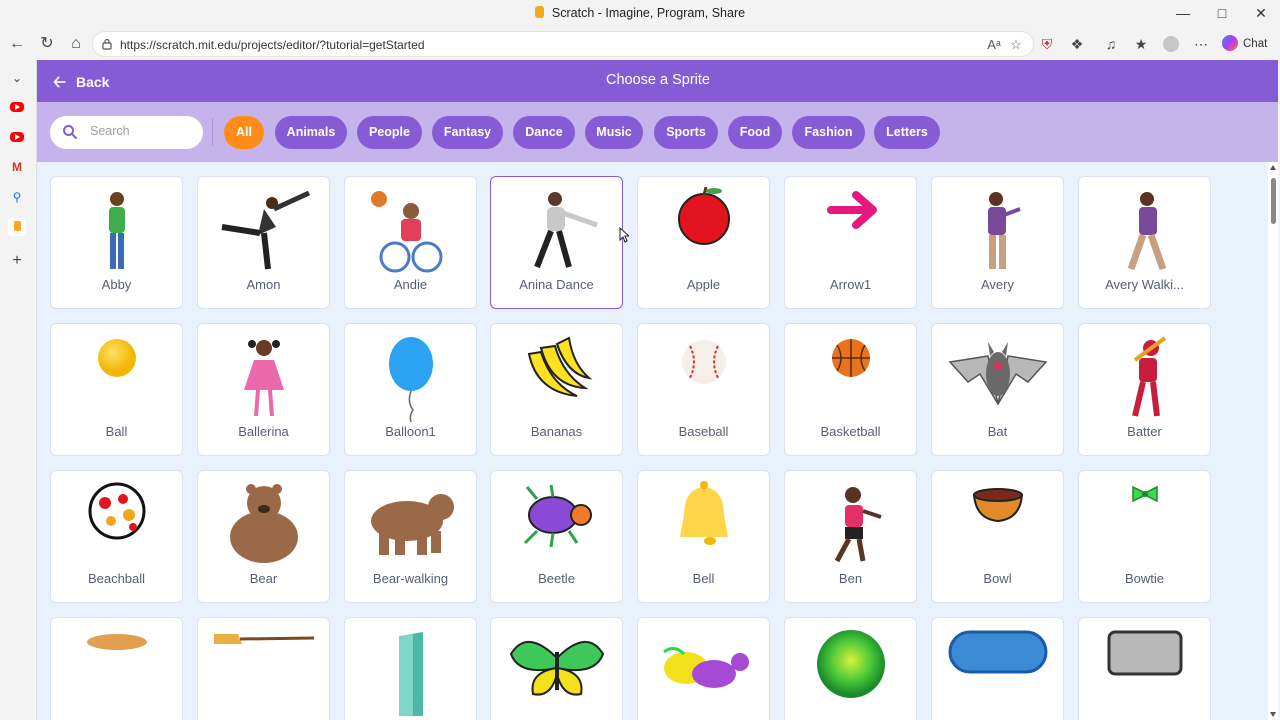  Describe the element at coordinates (1273, 167) in the screenshot. I see `scroll-up-icon` at that location.